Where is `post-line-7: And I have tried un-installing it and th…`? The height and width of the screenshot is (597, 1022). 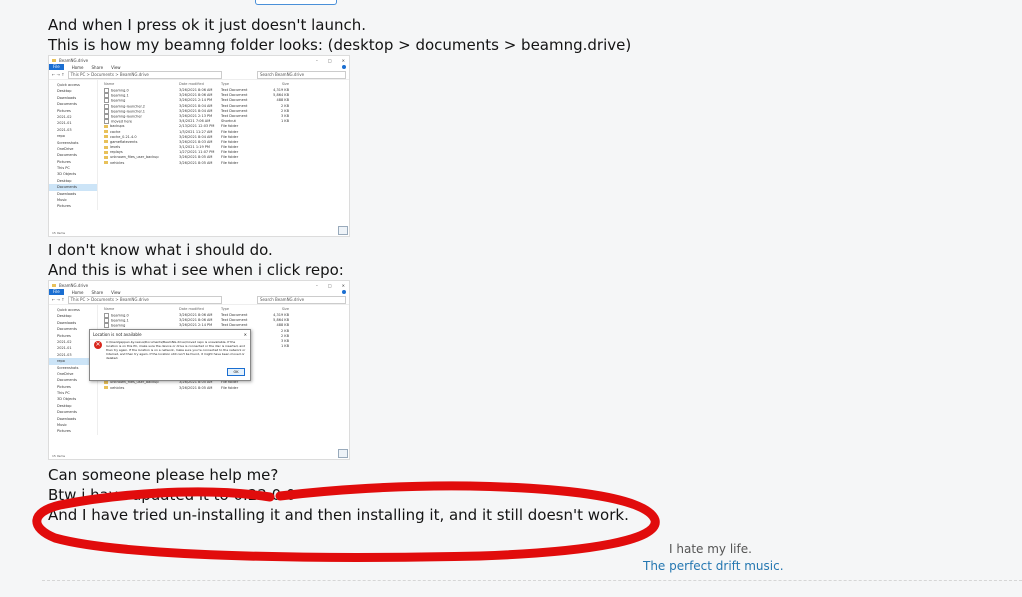
post-line-7: And I have tried un-installing it and th… is located at coordinates (338, 515).